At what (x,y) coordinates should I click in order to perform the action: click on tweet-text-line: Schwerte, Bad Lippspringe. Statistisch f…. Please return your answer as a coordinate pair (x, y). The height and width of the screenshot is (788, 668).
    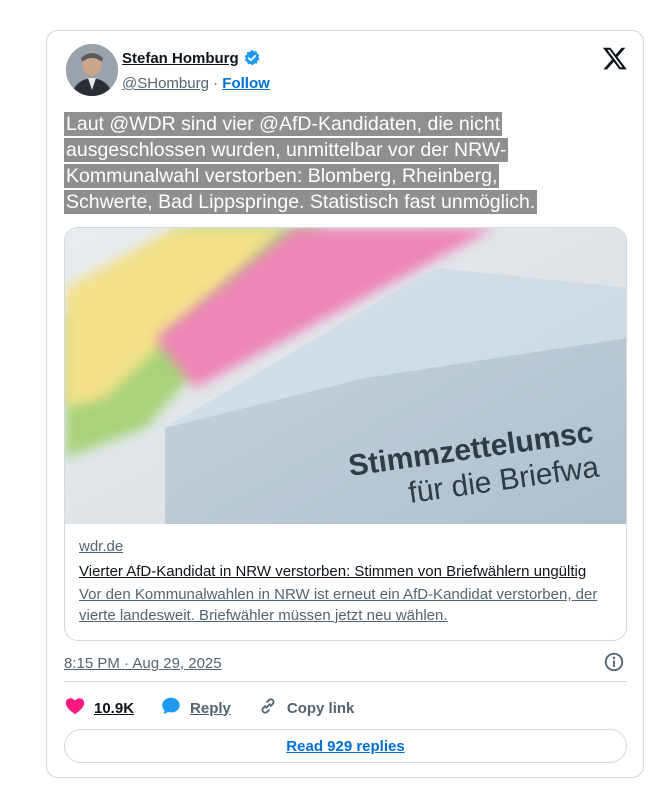
    Looking at the image, I should click on (301, 202).